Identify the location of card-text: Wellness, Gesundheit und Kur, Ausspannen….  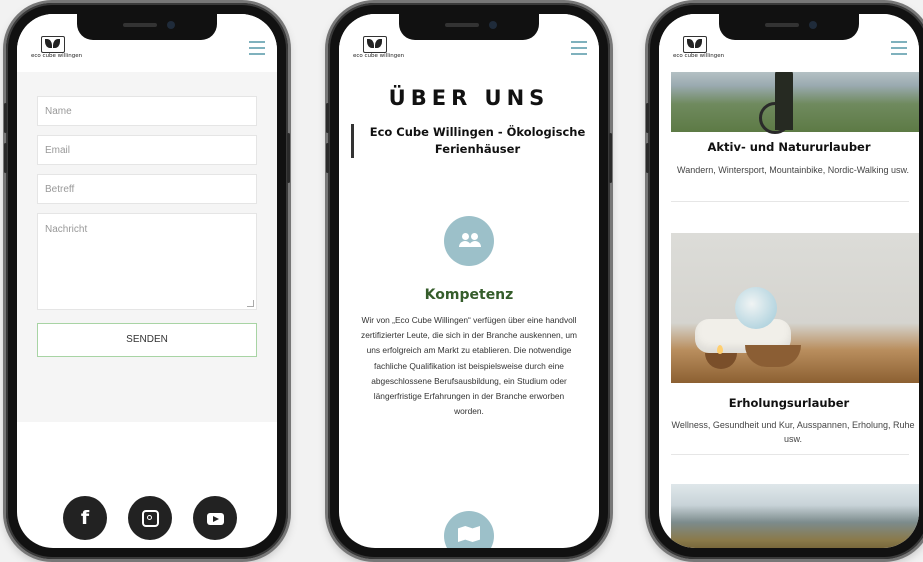
(793, 432).